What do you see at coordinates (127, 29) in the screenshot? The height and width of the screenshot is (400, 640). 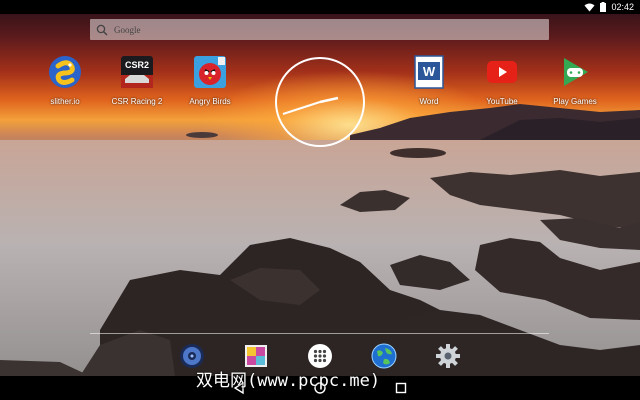 I see `search-placeholder: Google` at bounding box center [127, 29].